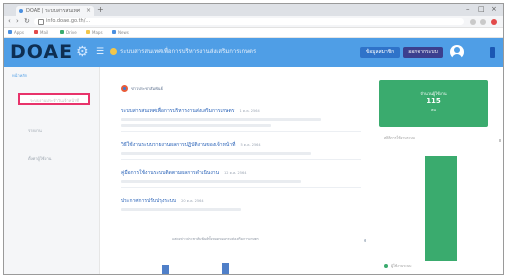 The width and height of the screenshot is (506, 277). I want to click on apps-icon, so click(10, 32).